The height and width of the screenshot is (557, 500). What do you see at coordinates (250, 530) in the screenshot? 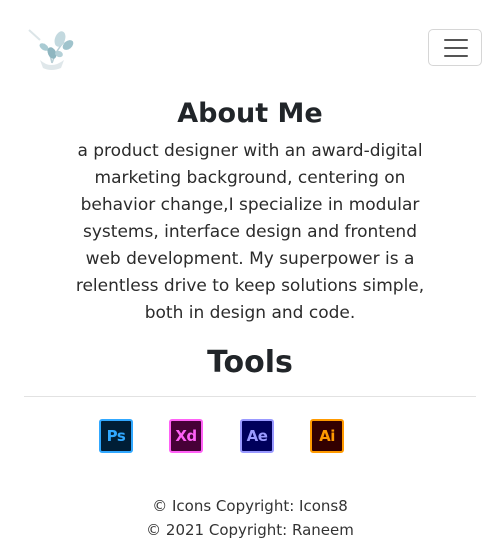
I see `copyright: © 2021 Copyright: Raneem` at bounding box center [250, 530].